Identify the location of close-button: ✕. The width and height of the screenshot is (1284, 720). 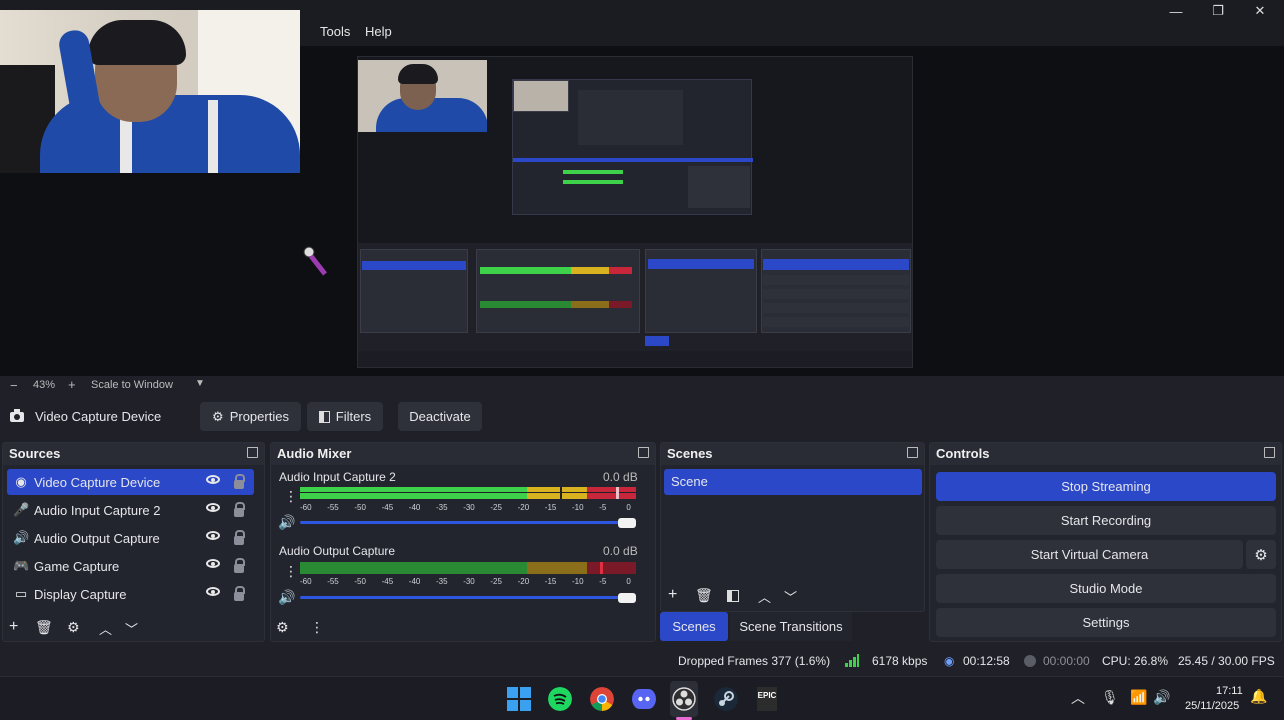
(1260, 11).